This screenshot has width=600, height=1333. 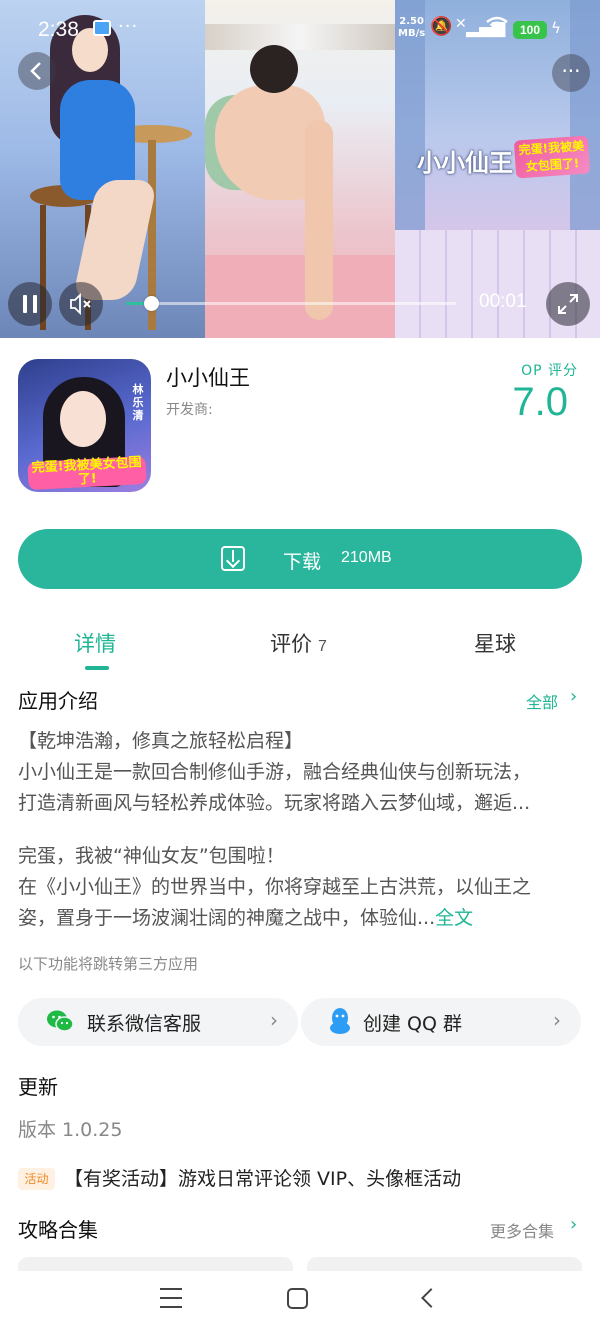 I want to click on network-speed: 2.50 MB/s, so click(x=411, y=28).